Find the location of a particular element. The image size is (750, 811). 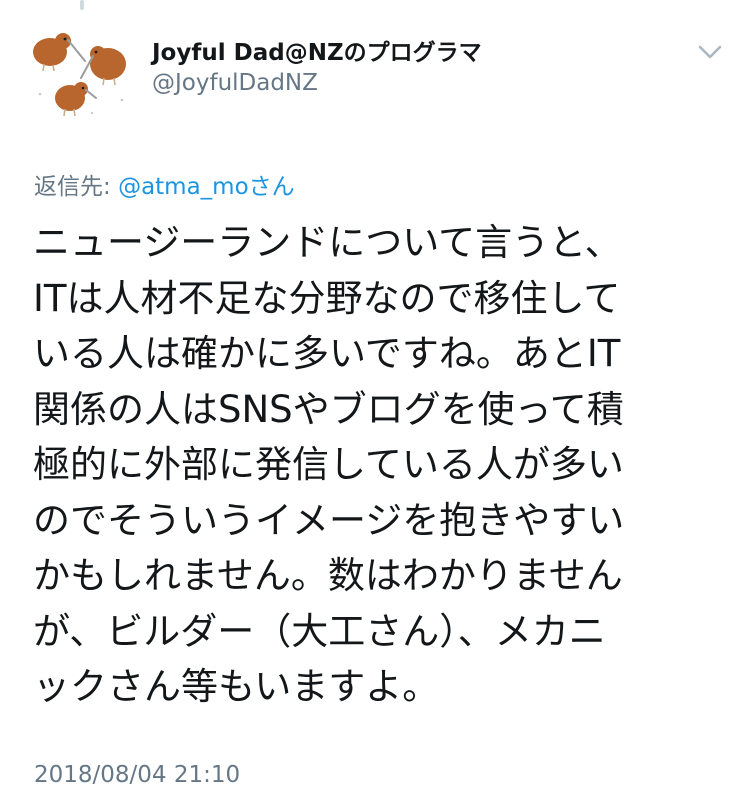

reply-mention-link: @atma_moさん is located at coordinates (206, 187).